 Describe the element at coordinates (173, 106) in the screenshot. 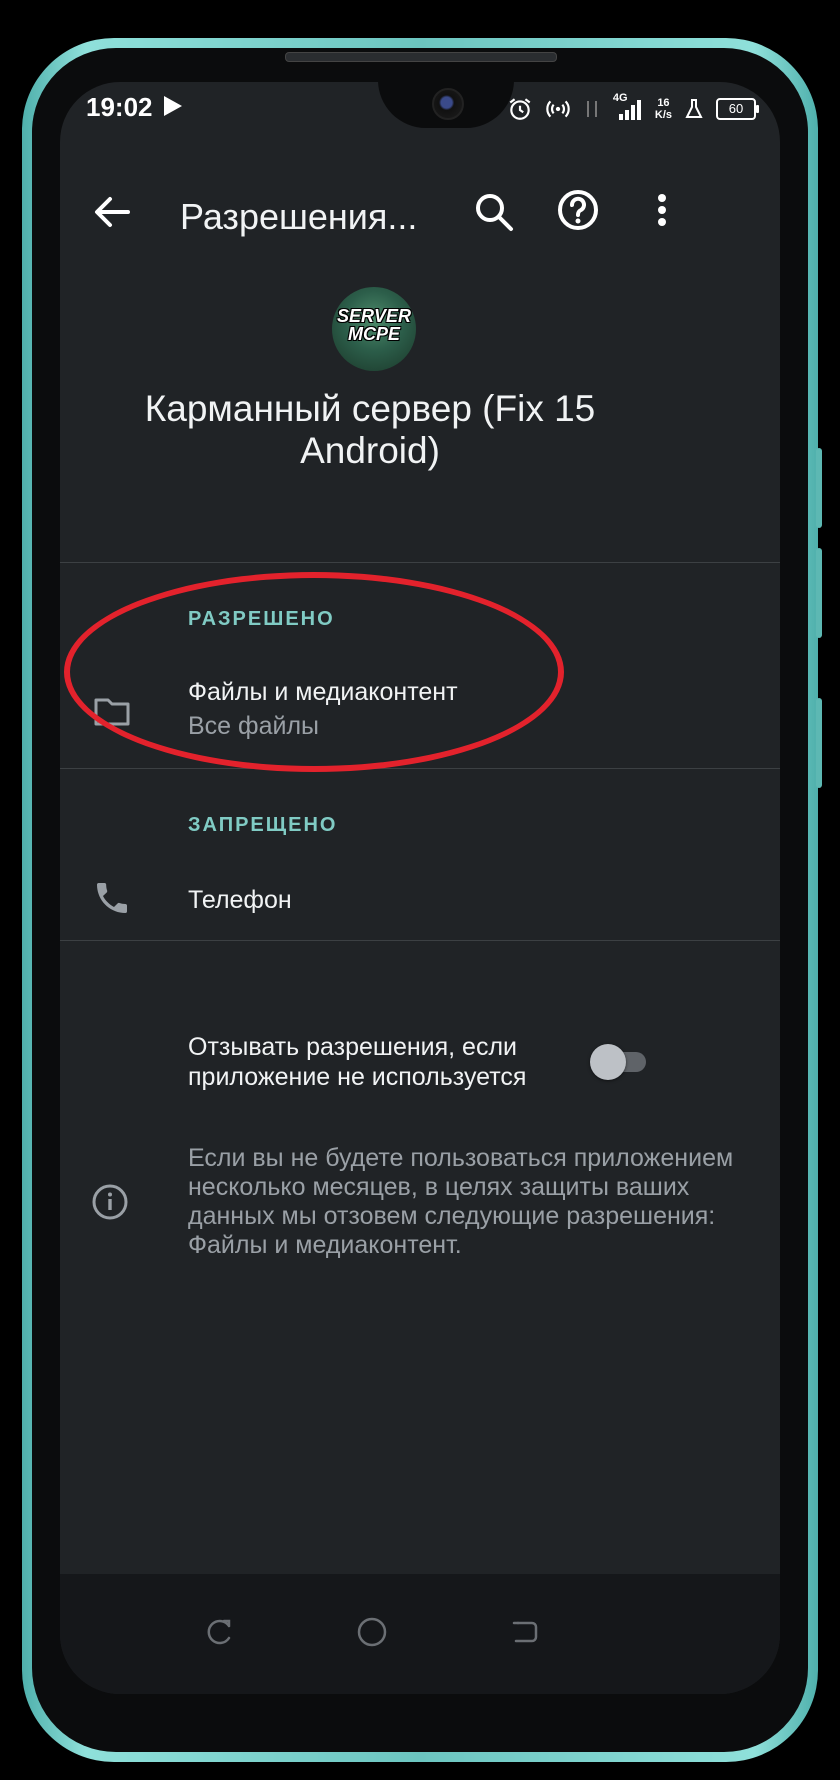

I see `play-icon` at that location.